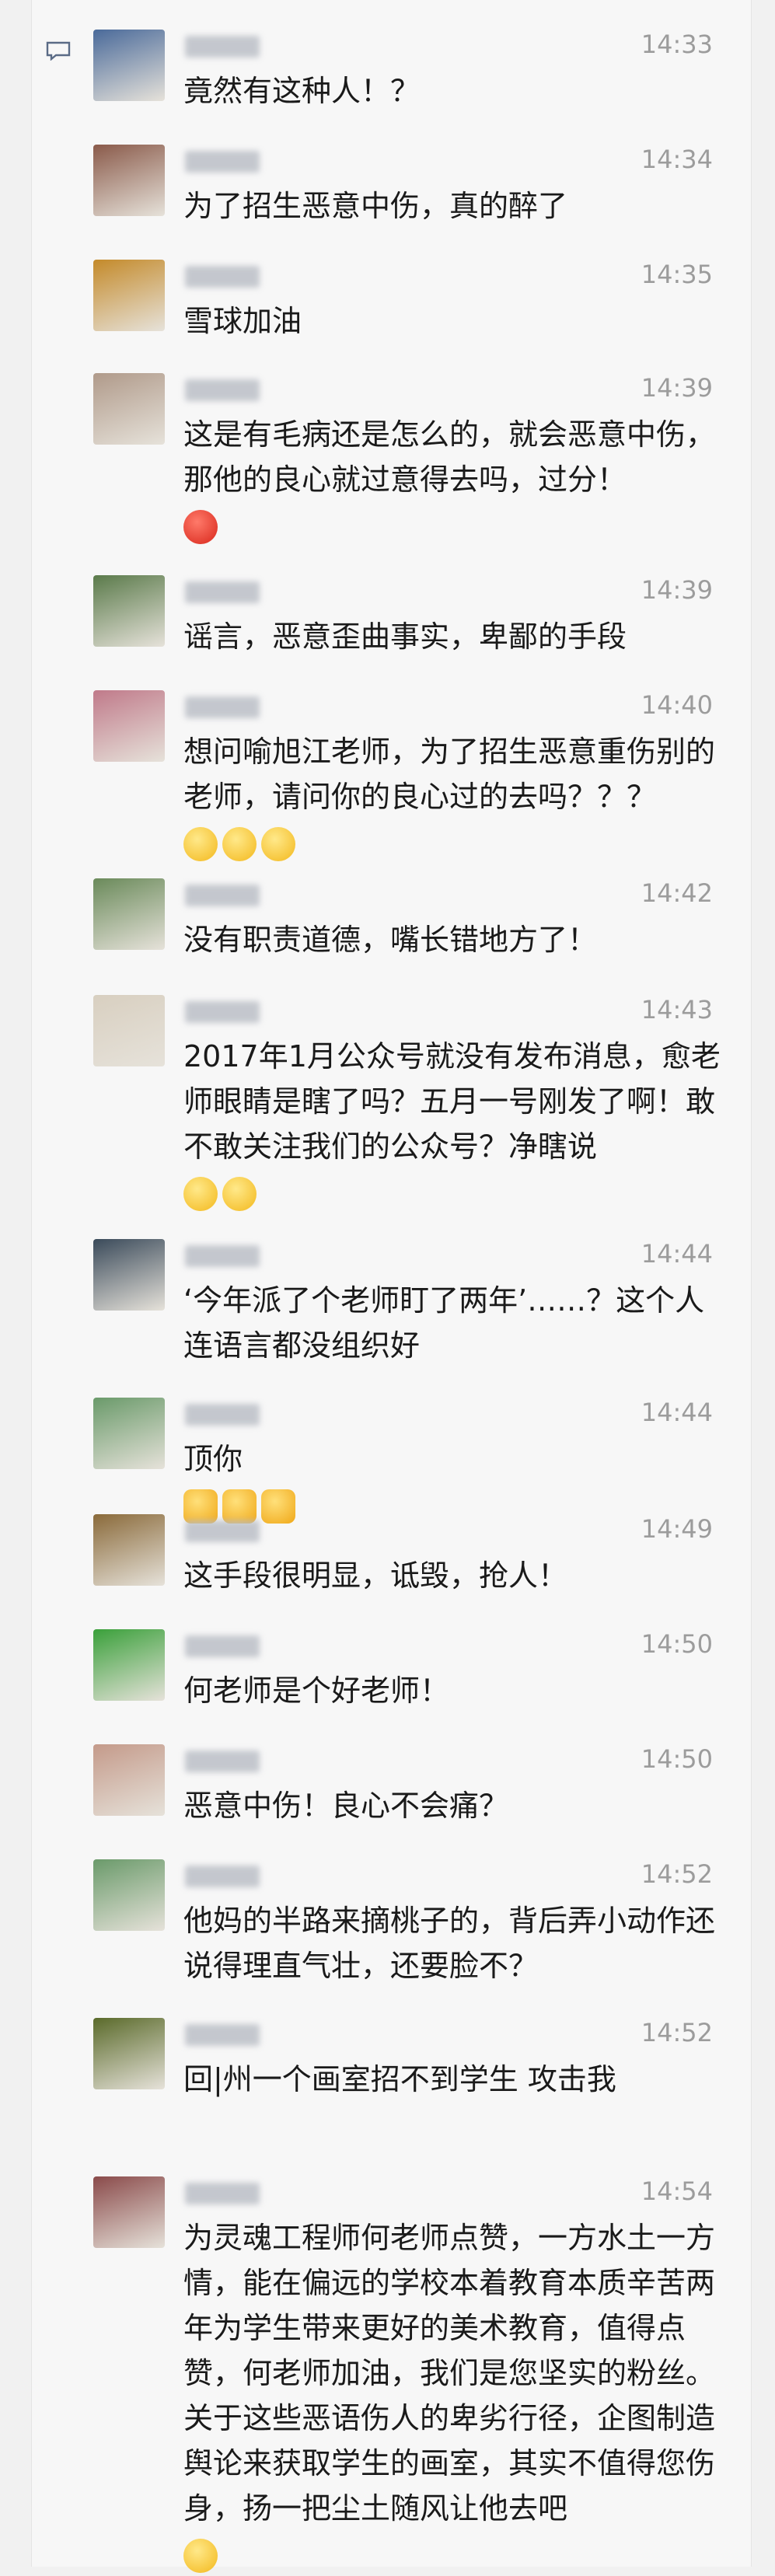  Describe the element at coordinates (399, 2079) in the screenshot. I see `comment-text: 回|州一个画室招不到学生 攻击我` at that location.